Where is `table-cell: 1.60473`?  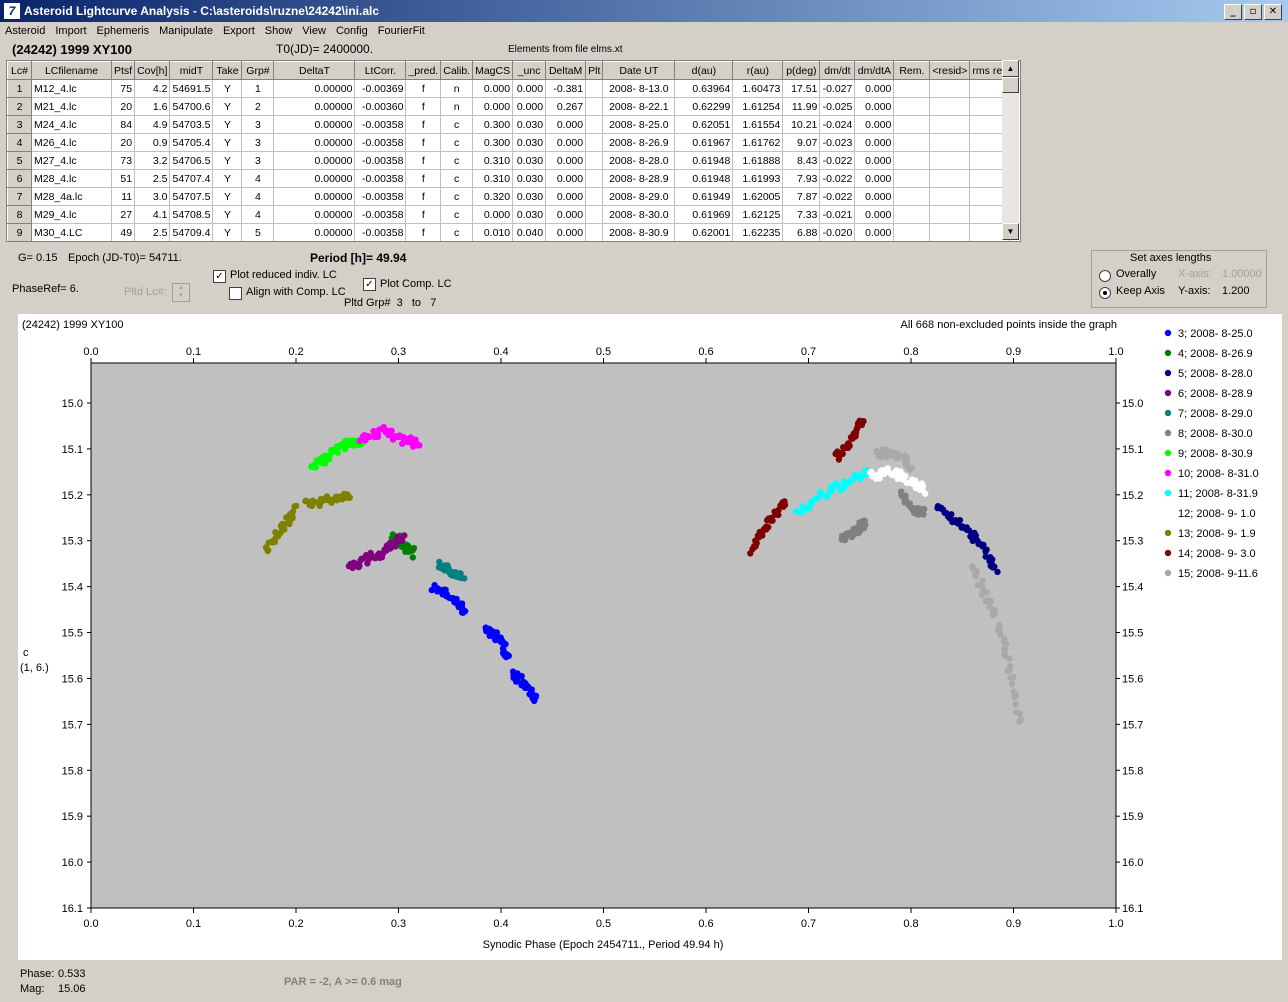 table-cell: 1.60473 is located at coordinates (758, 88).